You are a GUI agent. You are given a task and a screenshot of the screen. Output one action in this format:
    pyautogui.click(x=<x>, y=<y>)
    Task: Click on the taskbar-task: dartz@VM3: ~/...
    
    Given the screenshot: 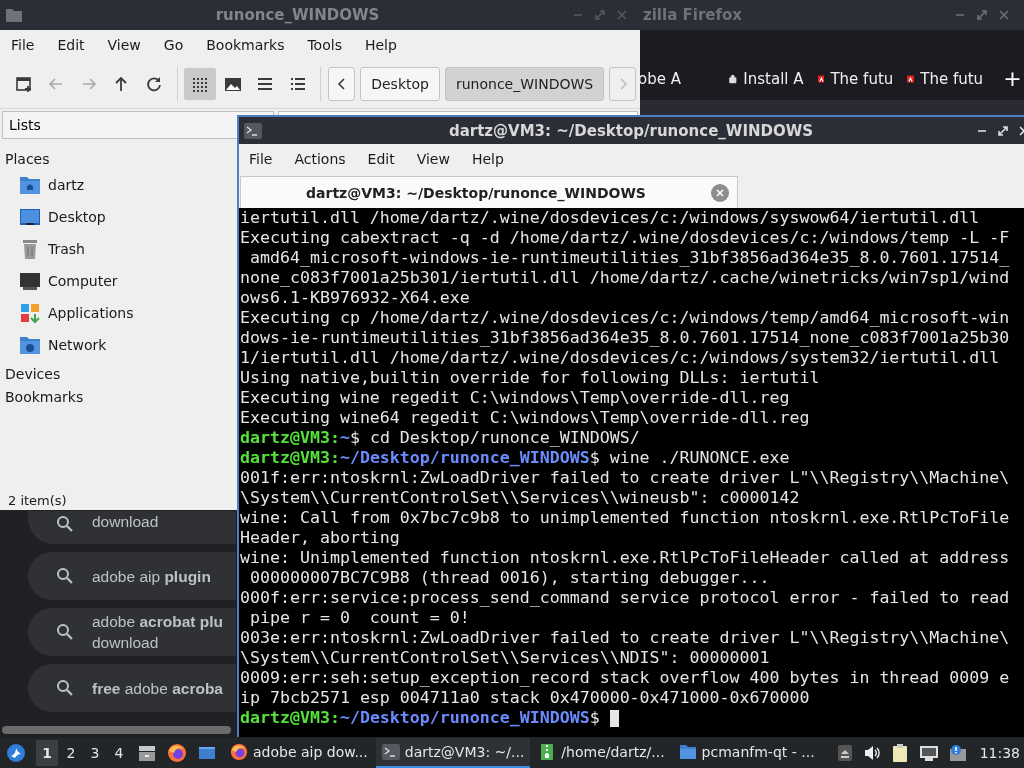 What is the action you would take?
    pyautogui.click(x=453, y=753)
    